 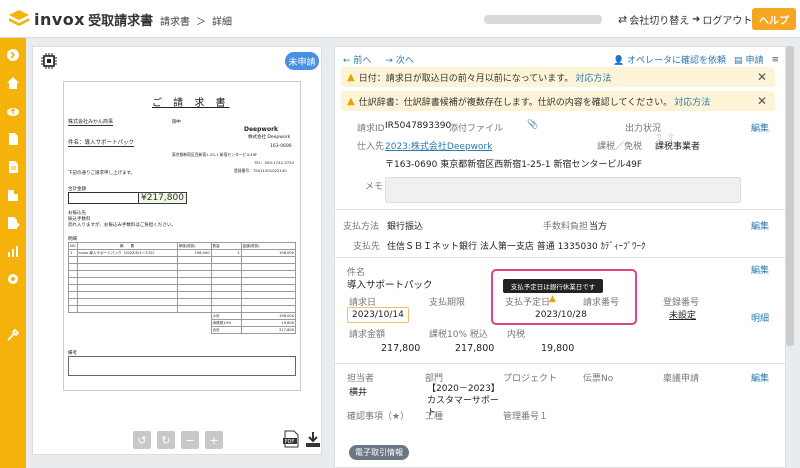 I want to click on fee-label: 手数料負担, so click(x=566, y=227).